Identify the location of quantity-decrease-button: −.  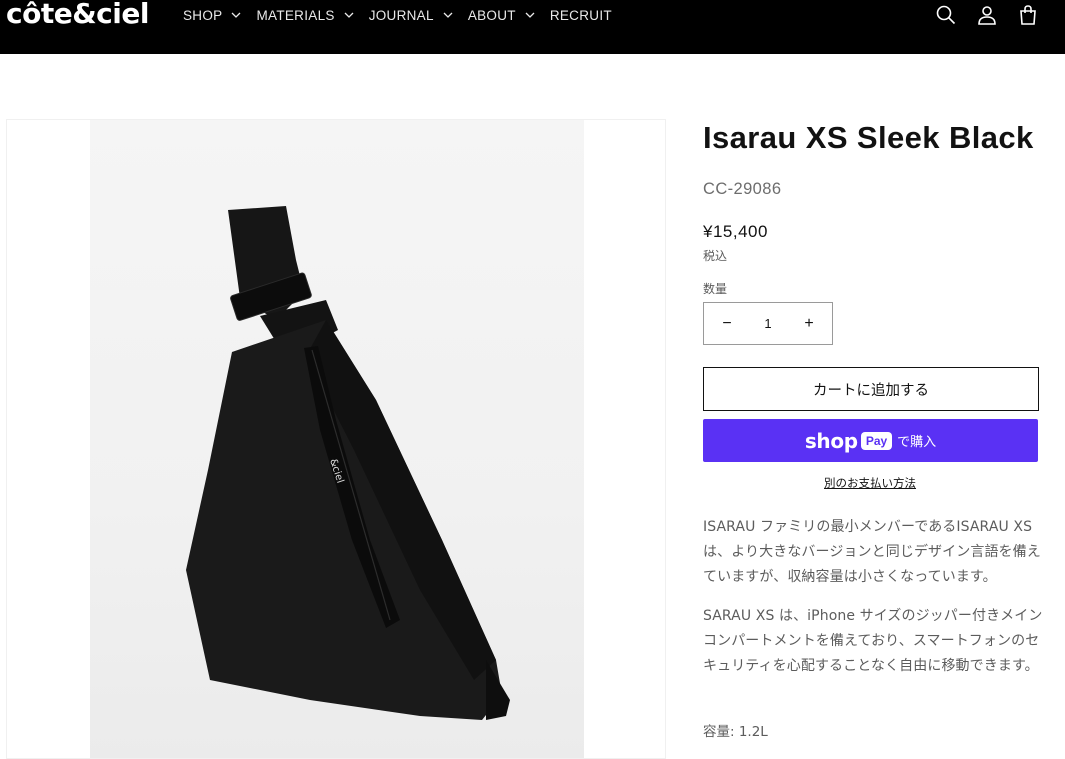
(727, 324).